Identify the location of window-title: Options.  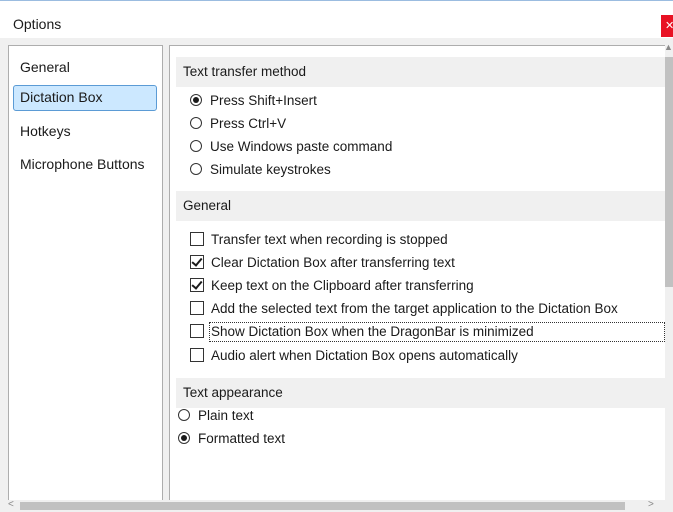
(37, 24).